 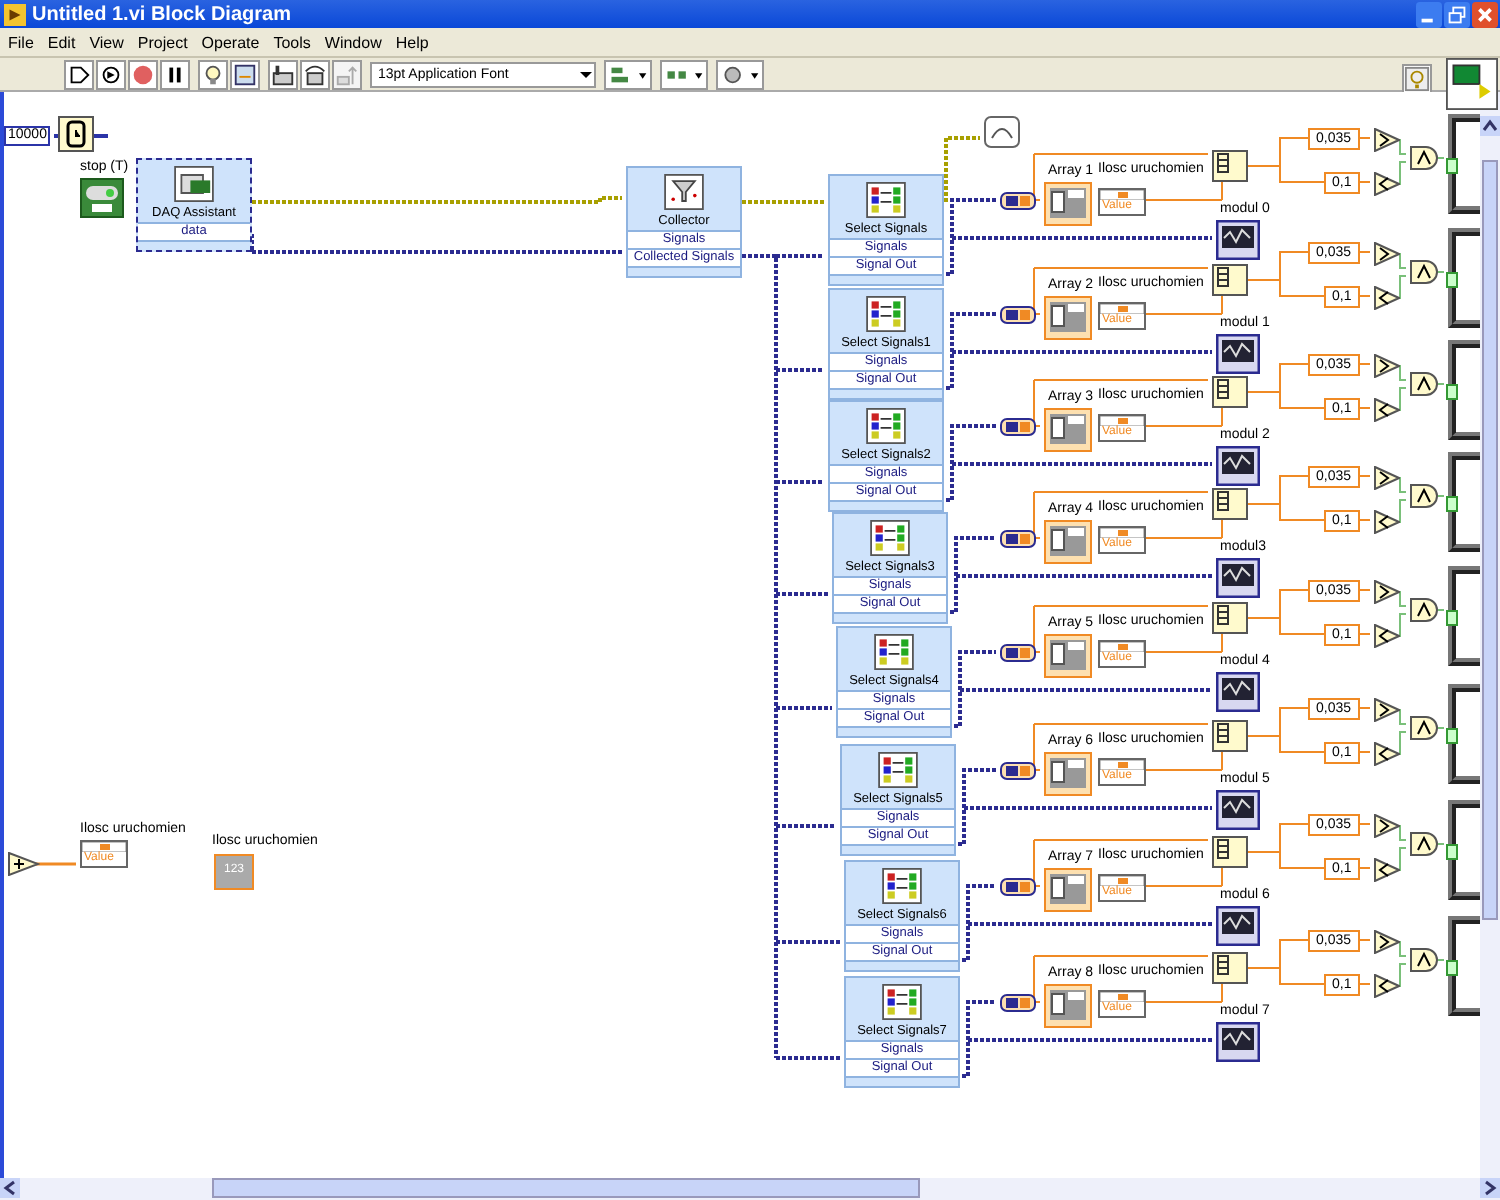 What do you see at coordinates (230, 42) in the screenshot?
I see `menu-item: Operate` at bounding box center [230, 42].